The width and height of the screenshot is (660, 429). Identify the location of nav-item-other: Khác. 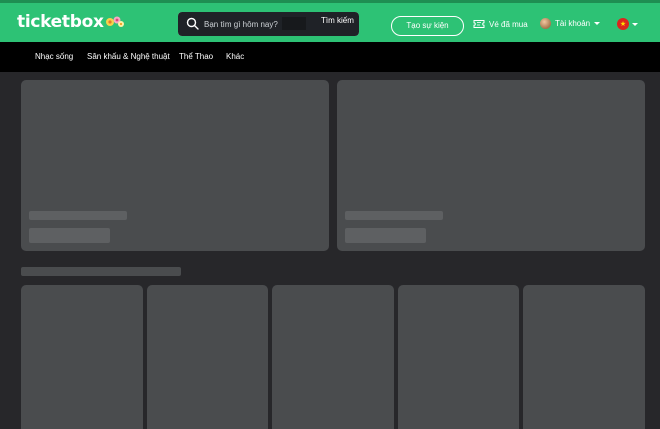
(235, 56).